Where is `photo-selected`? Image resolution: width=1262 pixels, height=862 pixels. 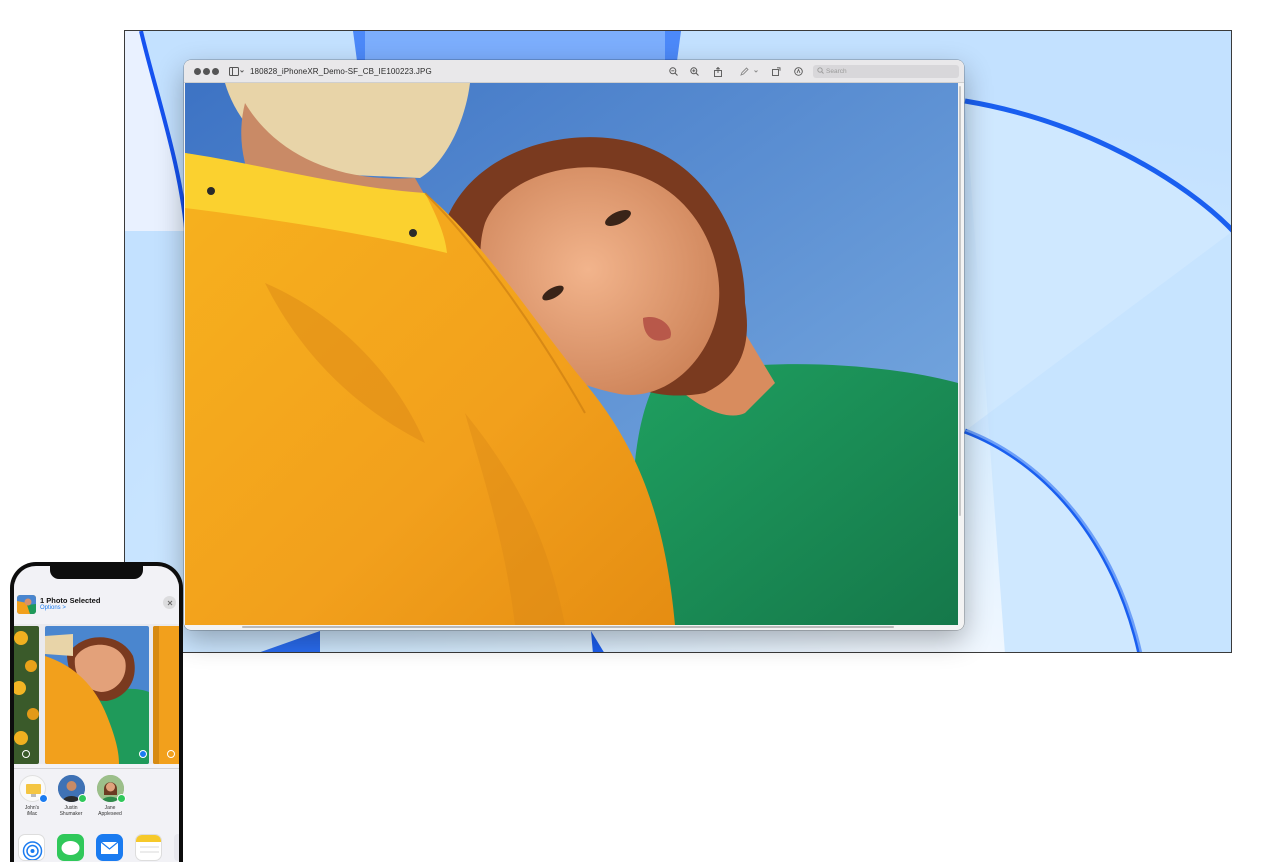 photo-selected is located at coordinates (97, 695).